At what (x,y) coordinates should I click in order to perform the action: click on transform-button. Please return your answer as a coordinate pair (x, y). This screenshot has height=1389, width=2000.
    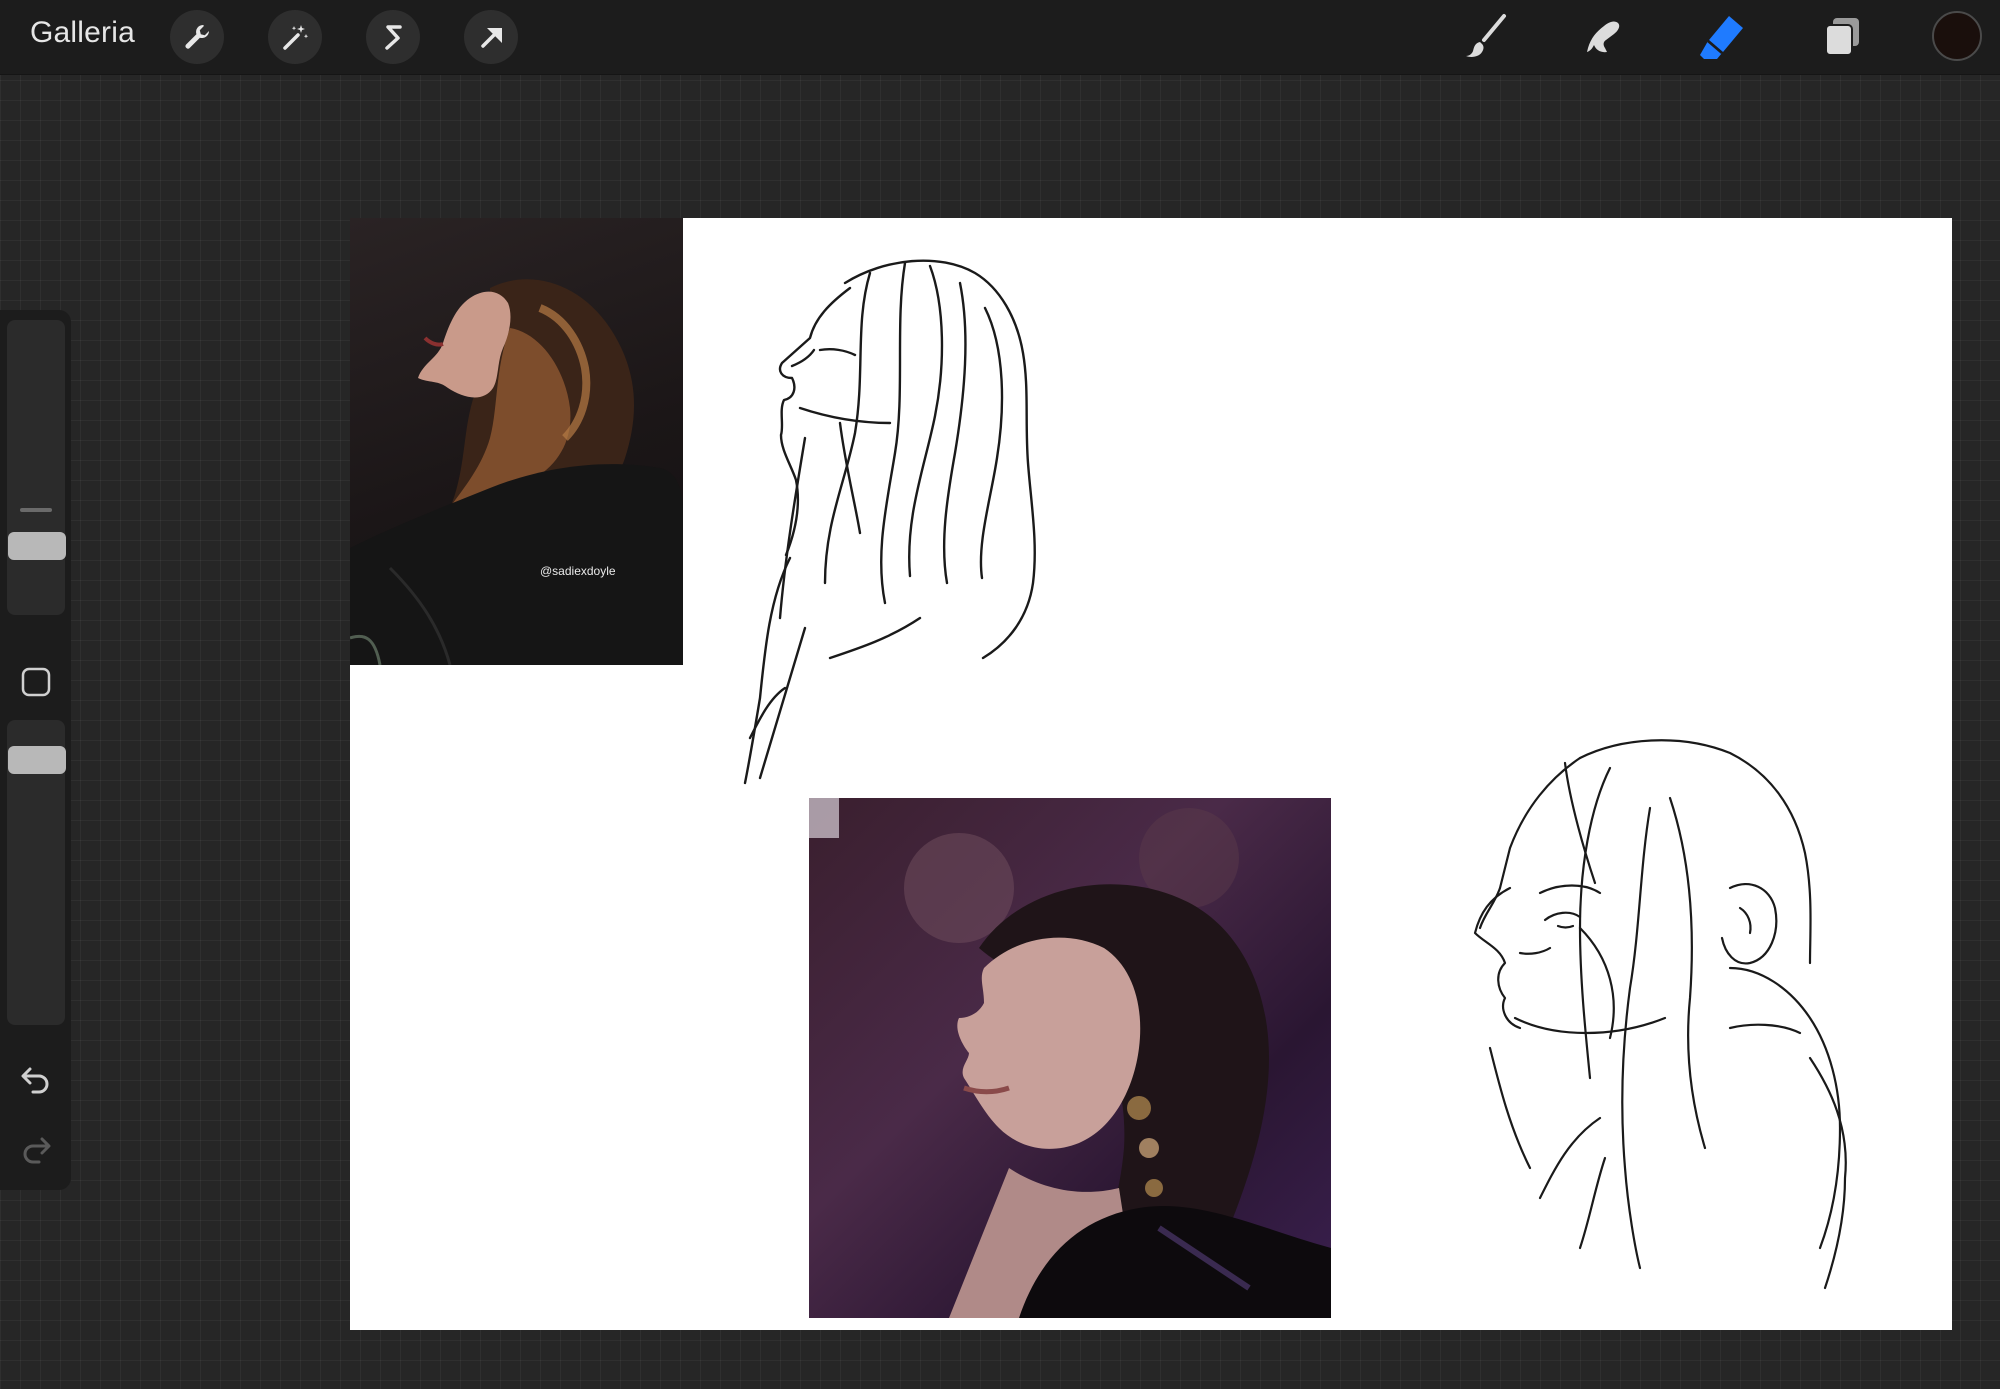
    Looking at the image, I should click on (491, 37).